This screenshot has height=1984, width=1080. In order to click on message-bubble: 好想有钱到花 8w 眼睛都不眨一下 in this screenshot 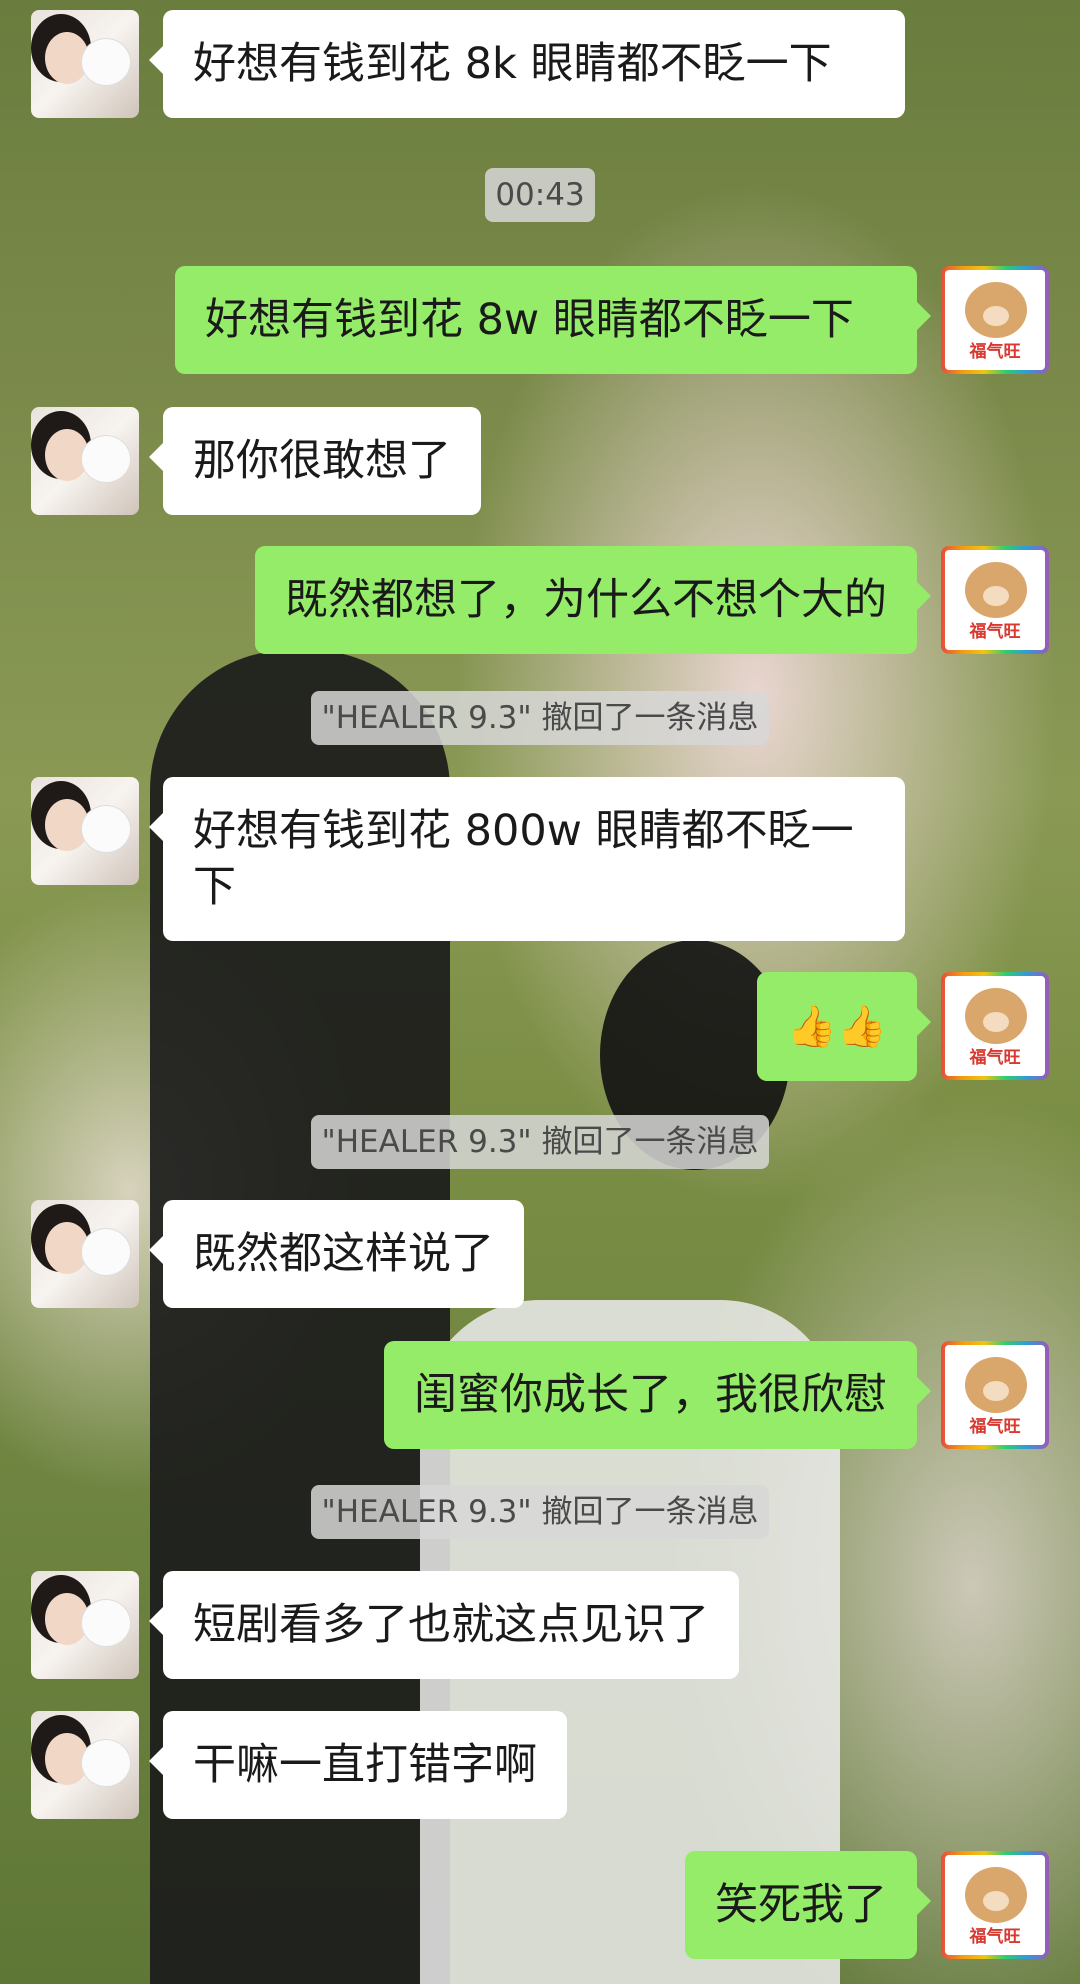, I will do `click(553, 320)`.